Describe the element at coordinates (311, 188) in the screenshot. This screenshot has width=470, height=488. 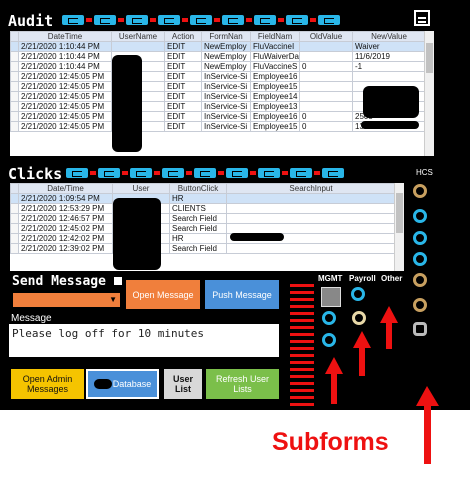
I see `clicks-column-header: SearchInput` at that location.